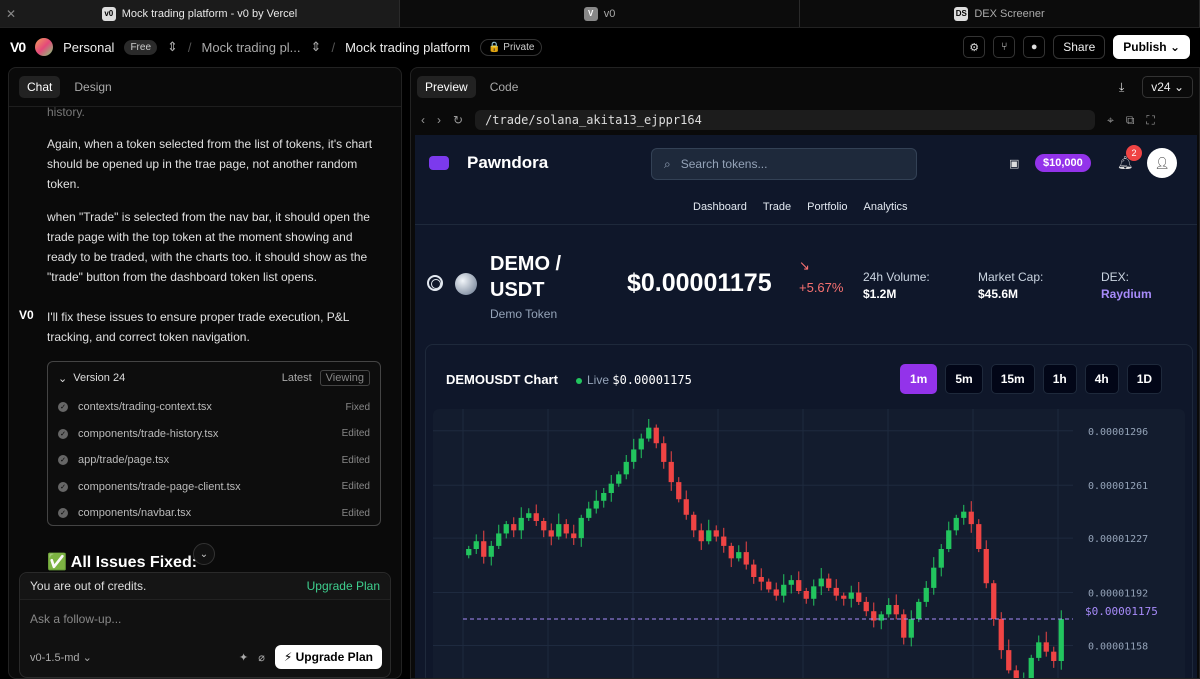 This screenshot has width=1200, height=679. What do you see at coordinates (40, 87) in the screenshot?
I see `tab-chat: Chat` at bounding box center [40, 87].